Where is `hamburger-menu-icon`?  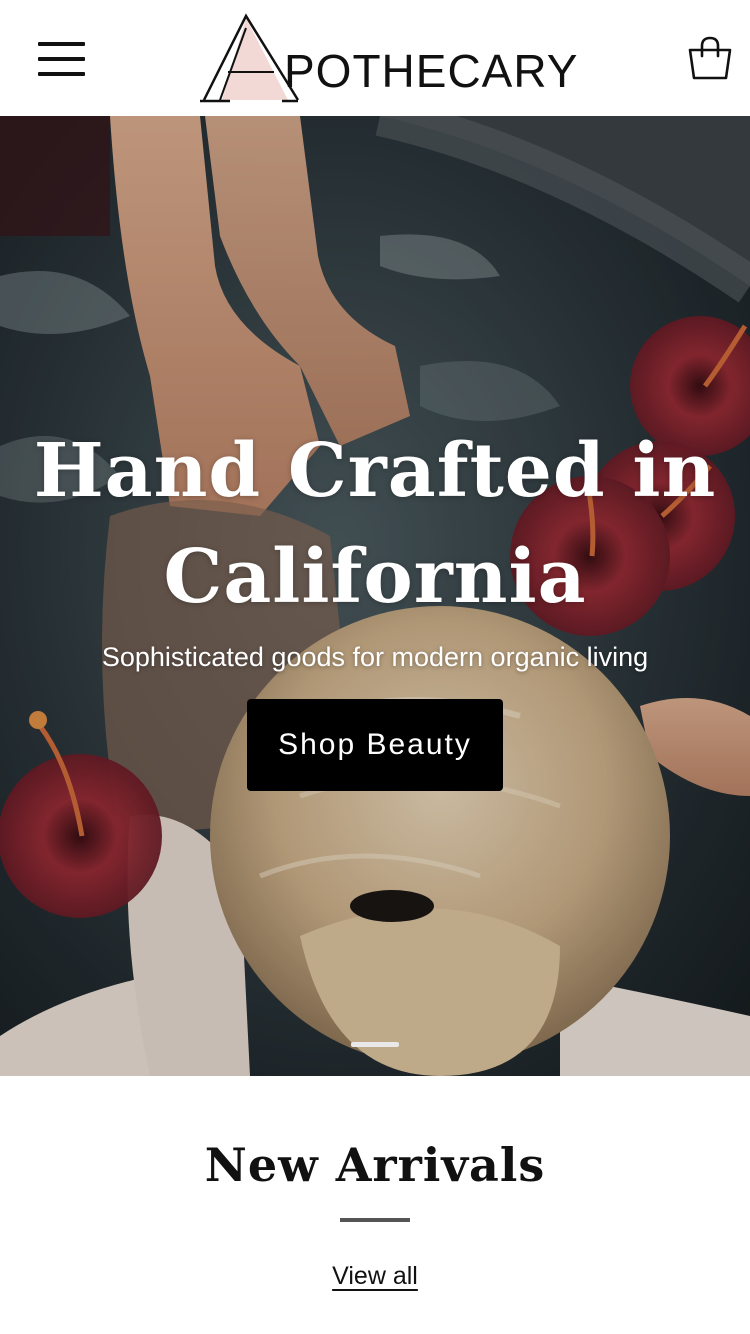 hamburger-menu-icon is located at coordinates (62, 60).